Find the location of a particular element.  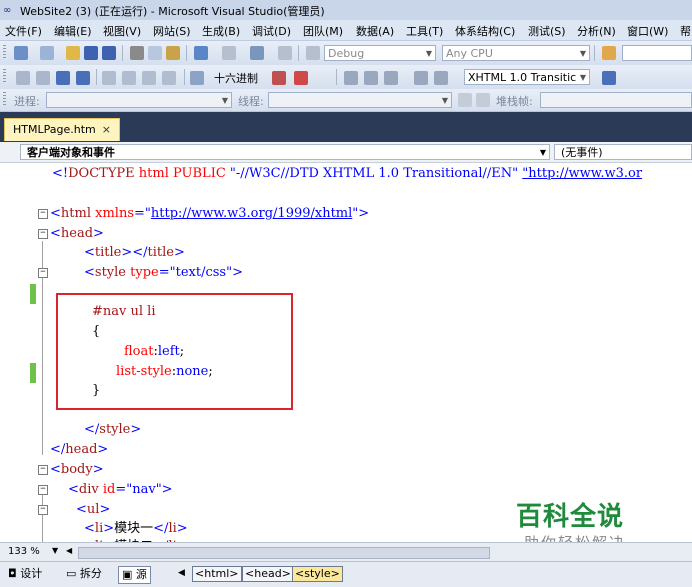

split-label: 拆分 is located at coordinates (90, 573).